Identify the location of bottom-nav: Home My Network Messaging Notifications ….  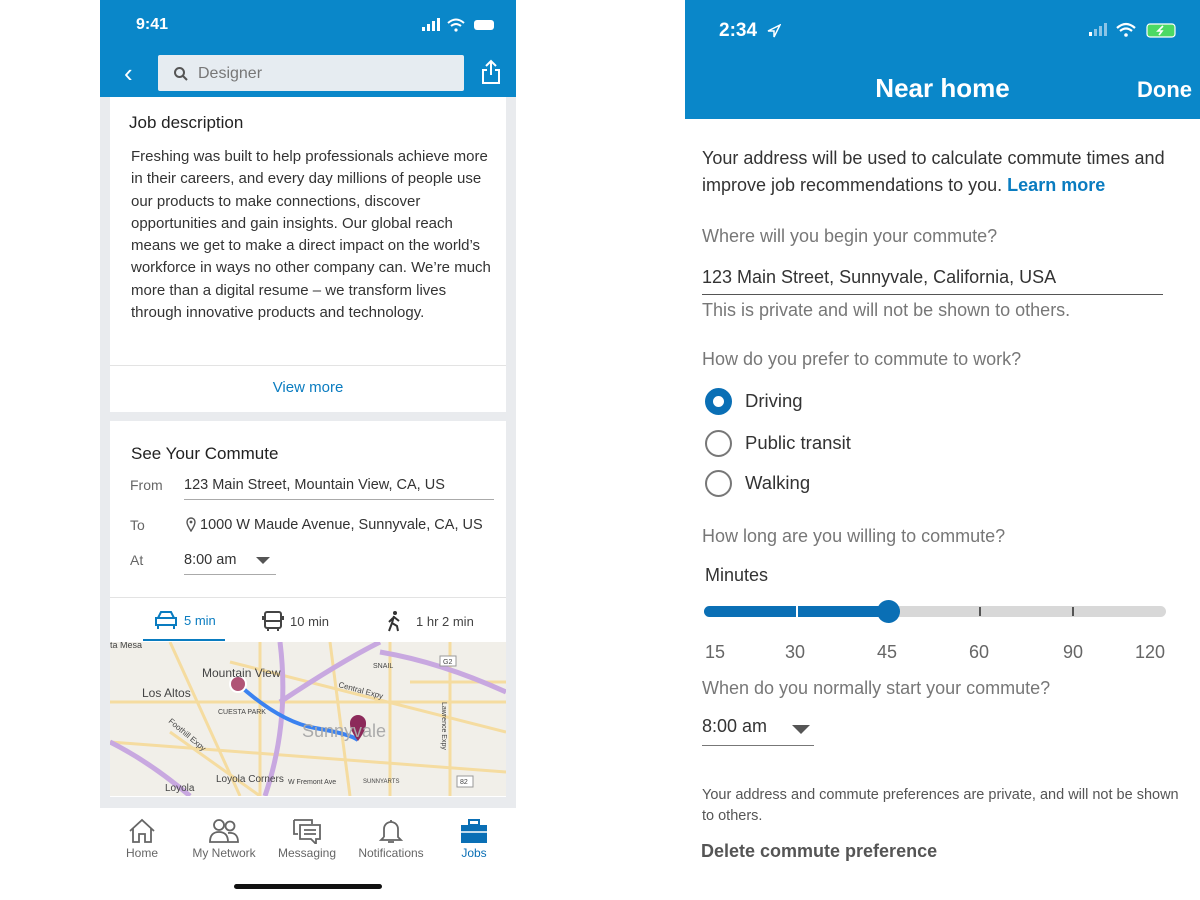
(308, 854).